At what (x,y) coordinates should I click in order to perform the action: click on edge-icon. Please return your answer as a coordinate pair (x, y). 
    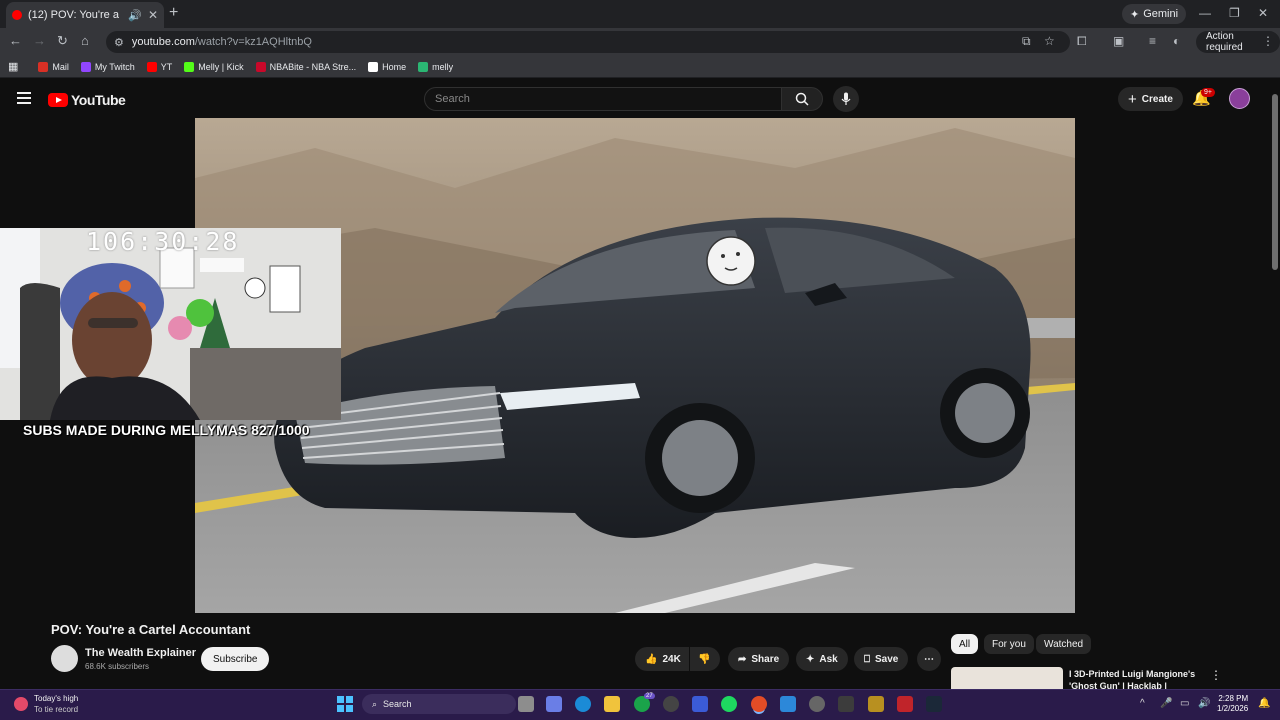
    Looking at the image, I should click on (583, 704).